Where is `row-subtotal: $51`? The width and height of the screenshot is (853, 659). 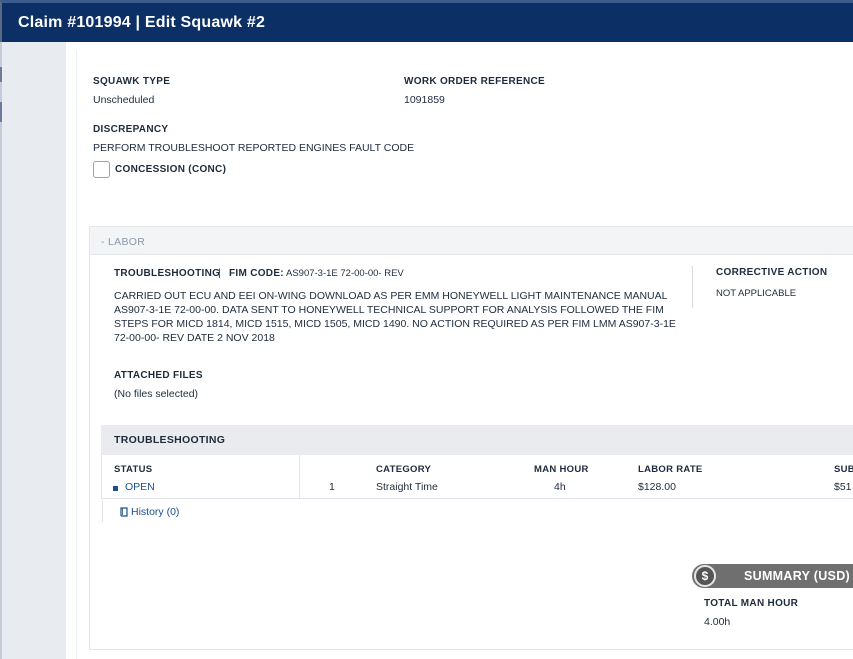 row-subtotal: $51 is located at coordinates (843, 487).